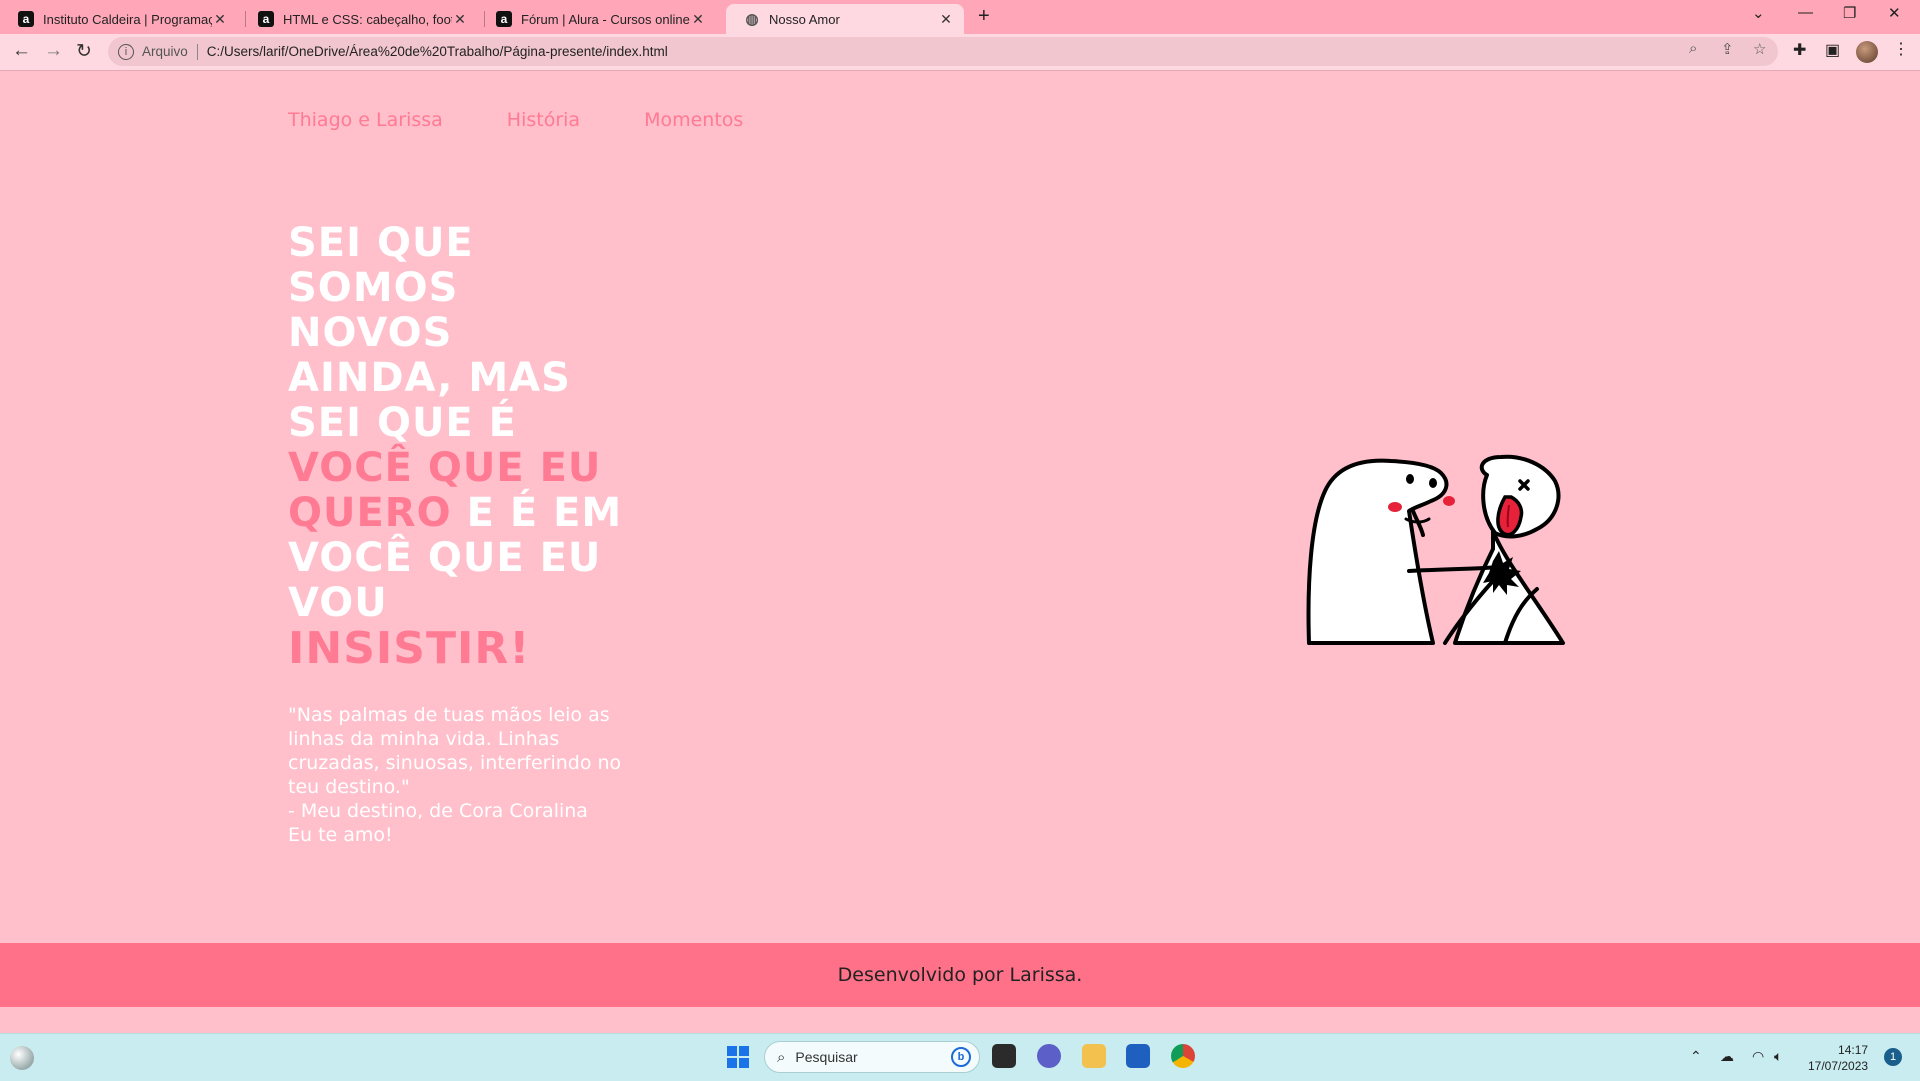 The width and height of the screenshot is (1920, 1081). Describe the element at coordinates (84, 51) in the screenshot. I see `reload-icon: ↻` at that location.